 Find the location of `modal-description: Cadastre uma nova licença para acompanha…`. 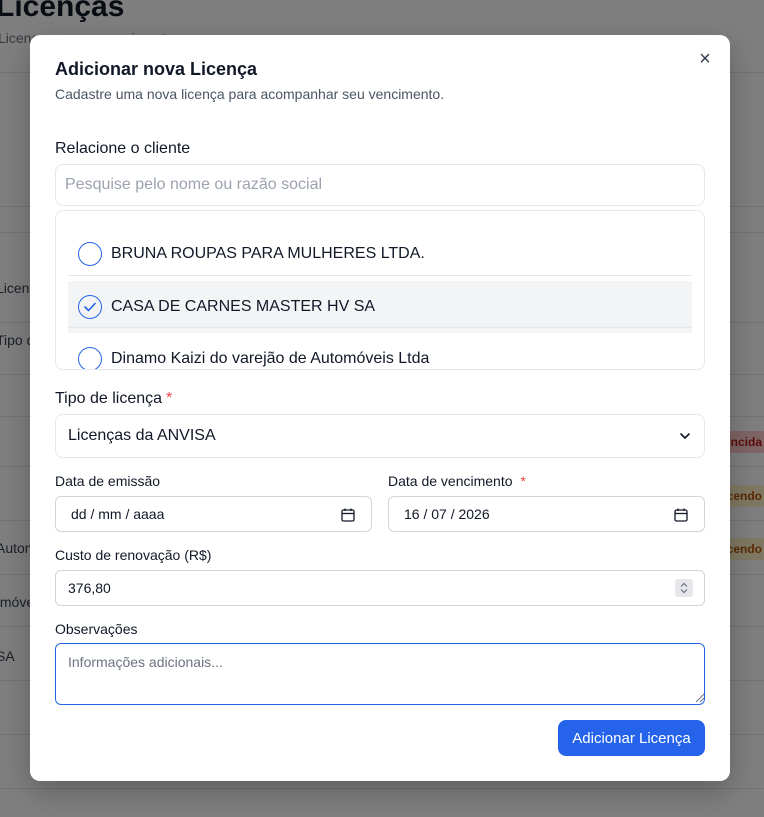

modal-description: Cadastre uma nova licença para acompanha… is located at coordinates (250, 94).